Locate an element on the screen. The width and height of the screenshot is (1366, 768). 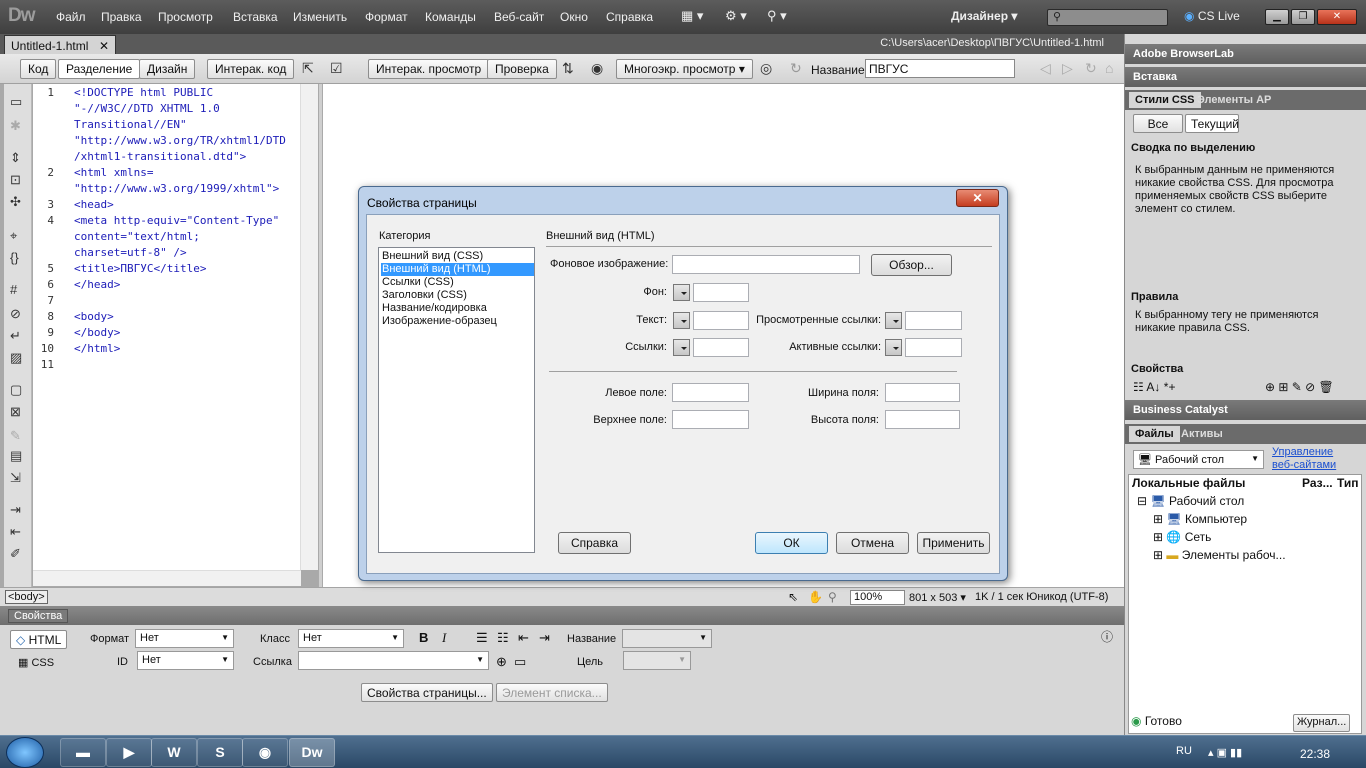
all-button: Все is located at coordinates (1158, 123).